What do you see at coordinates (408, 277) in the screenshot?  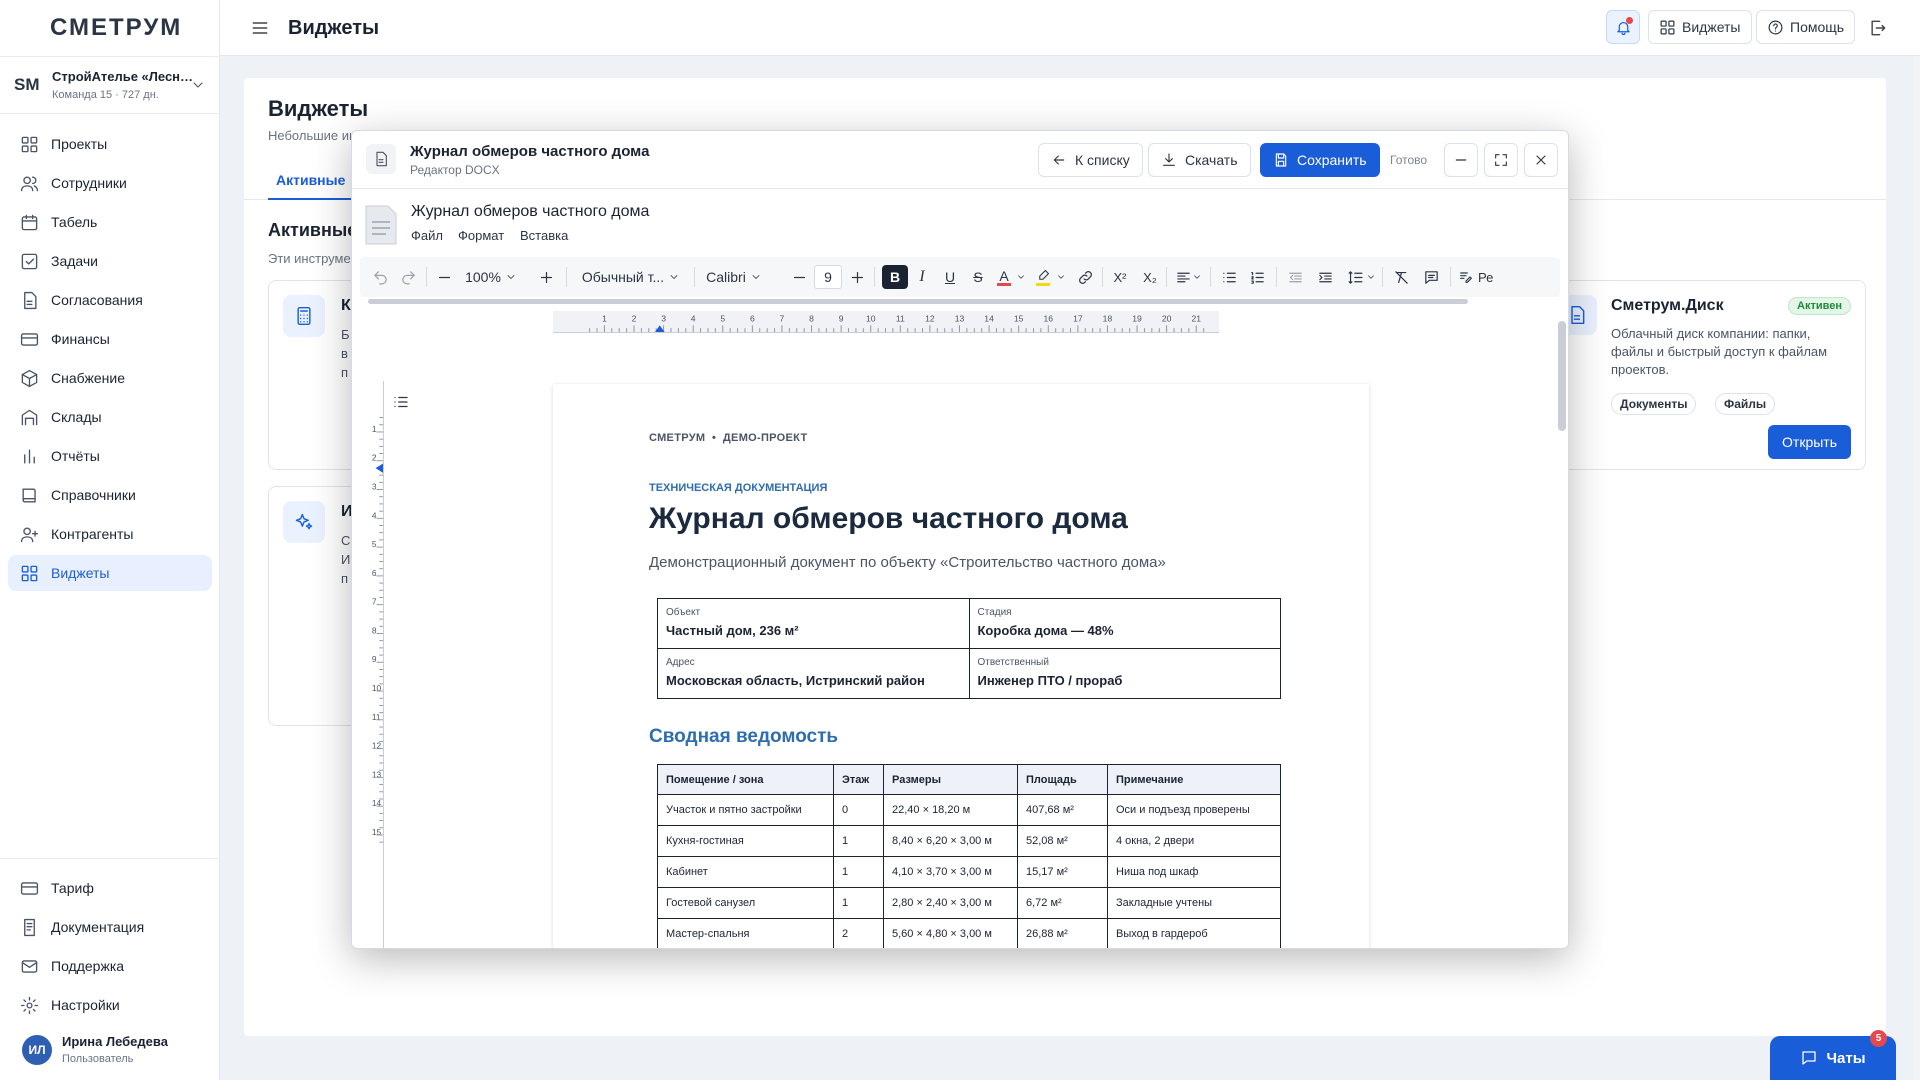 I see `redo-icon` at bounding box center [408, 277].